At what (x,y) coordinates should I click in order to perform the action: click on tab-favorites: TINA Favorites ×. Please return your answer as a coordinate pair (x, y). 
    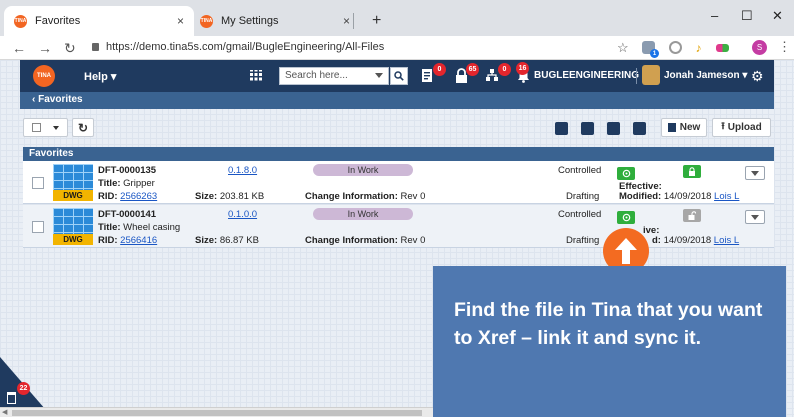
    Looking at the image, I should click on (99, 21).